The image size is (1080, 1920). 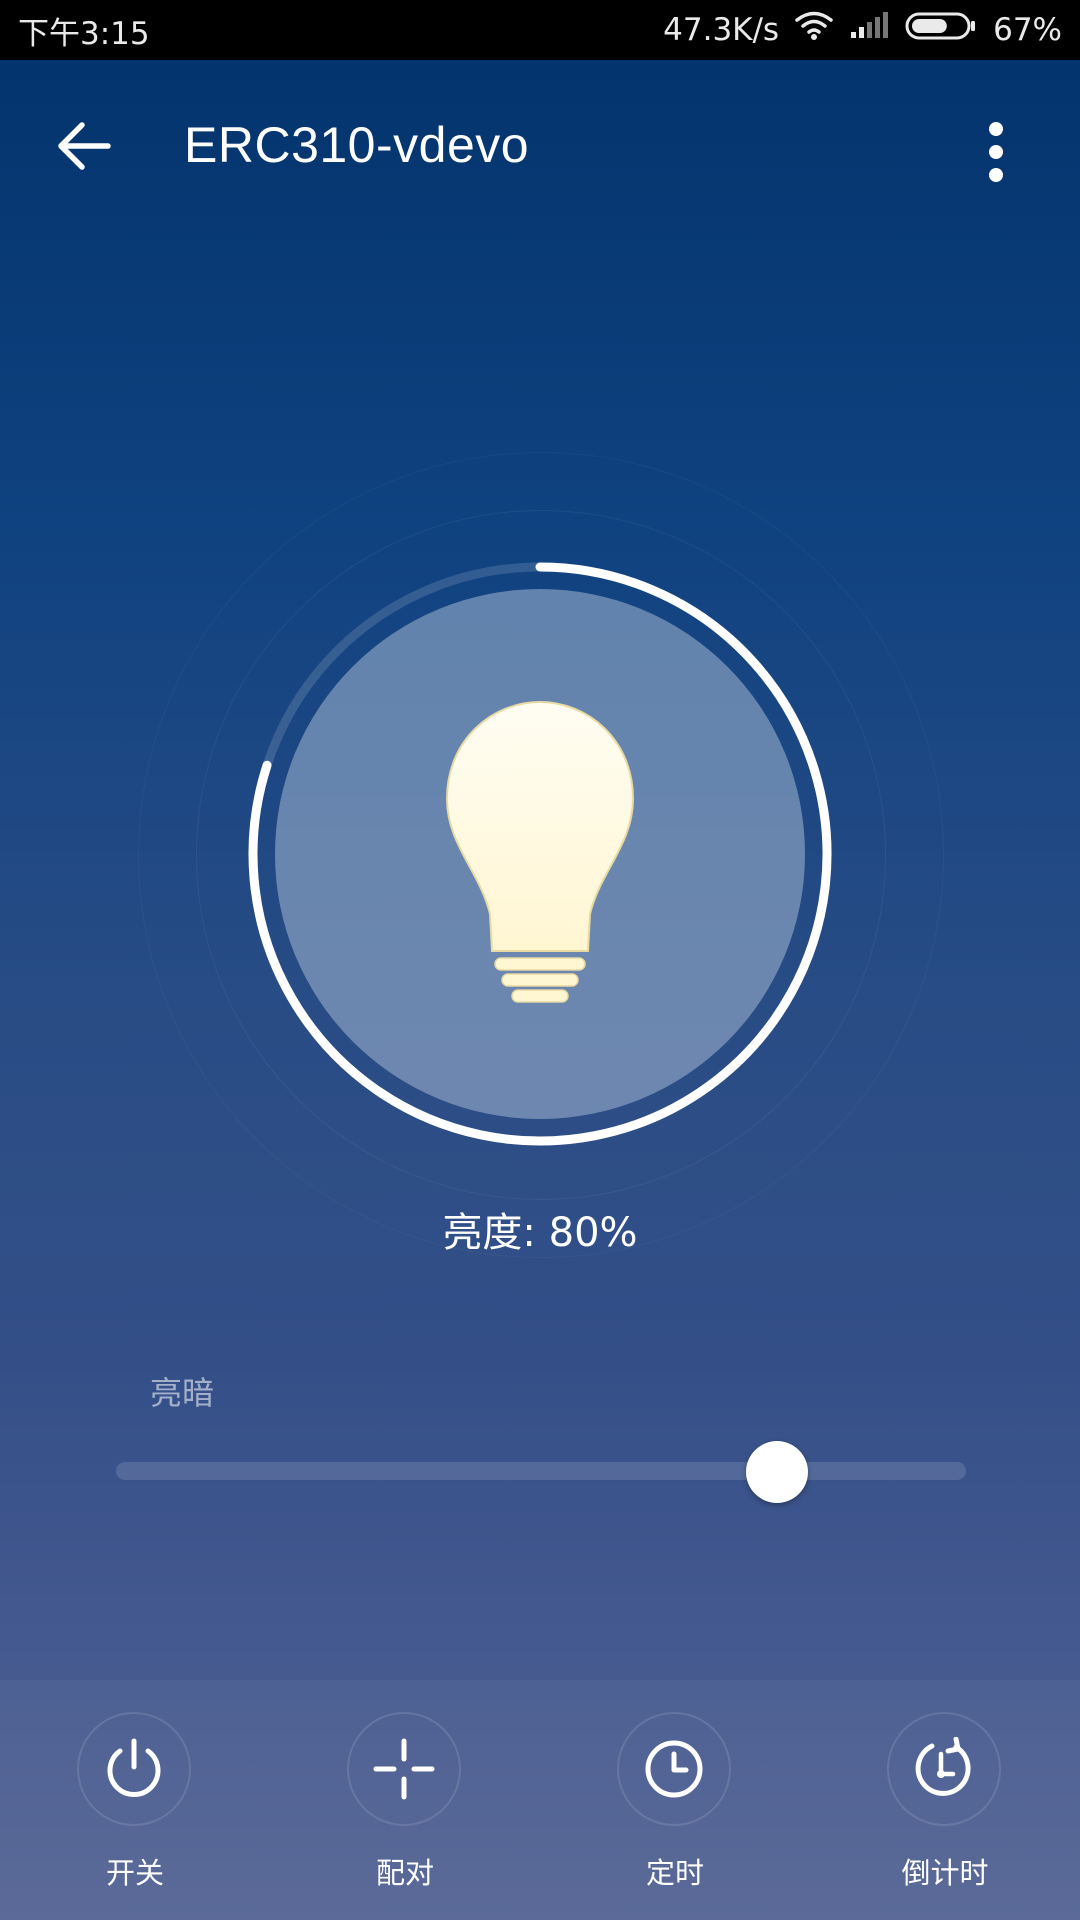 I want to click on network-speed: 47.3K/s, so click(x=721, y=30).